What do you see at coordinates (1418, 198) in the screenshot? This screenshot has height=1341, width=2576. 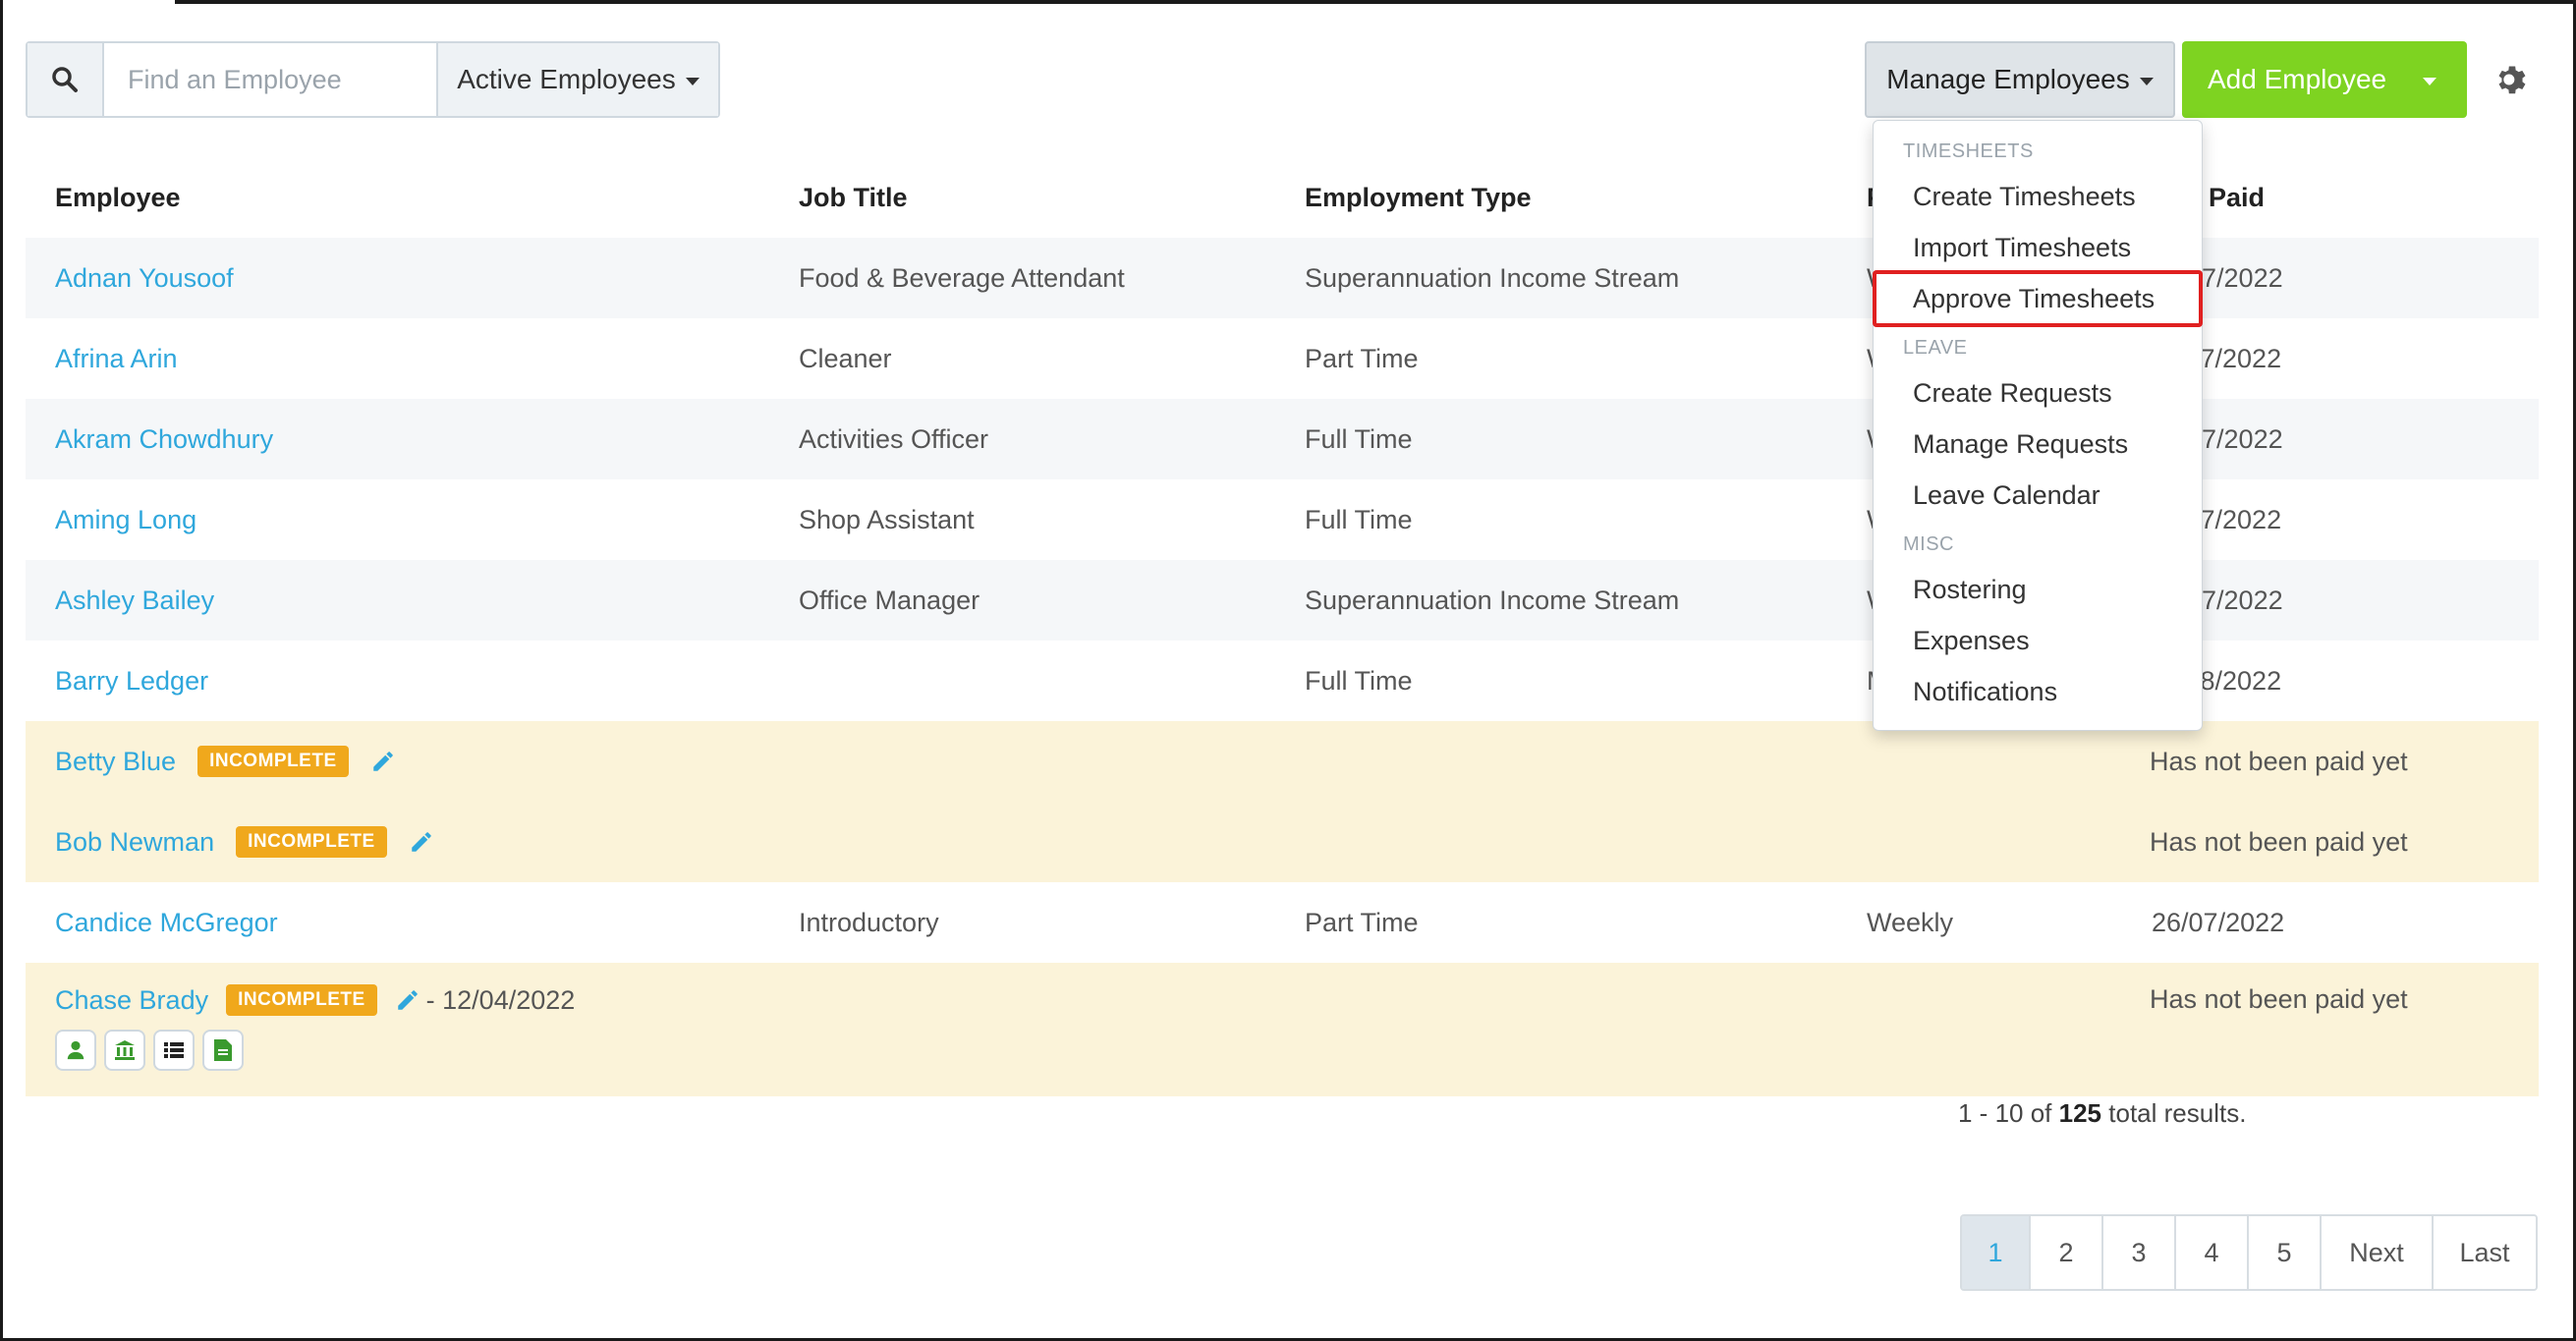 I see `col-employment-type: Employment Type` at bounding box center [1418, 198].